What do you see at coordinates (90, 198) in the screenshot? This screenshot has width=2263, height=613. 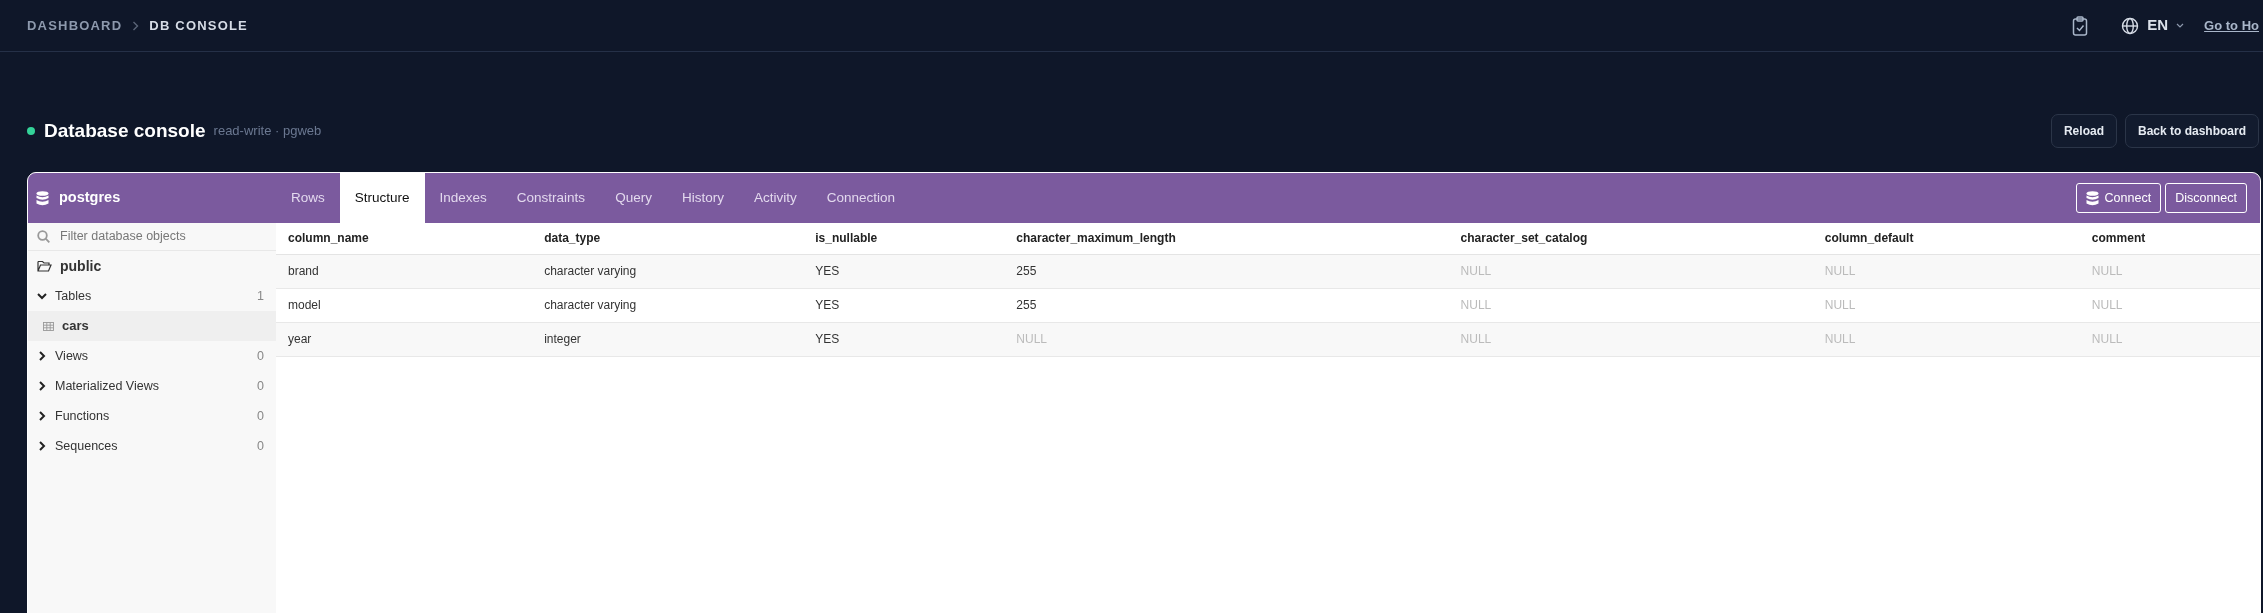 I see `database-name: postgres` at bounding box center [90, 198].